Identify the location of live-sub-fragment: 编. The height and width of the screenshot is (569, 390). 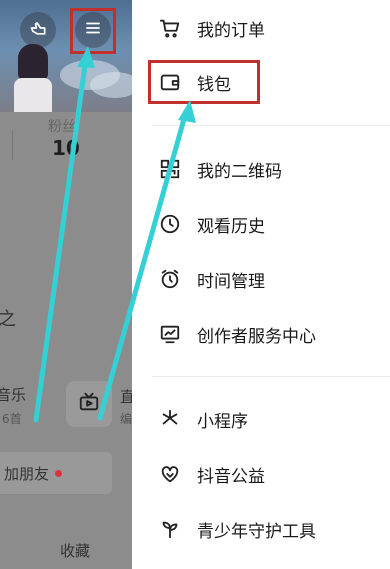
(126, 419).